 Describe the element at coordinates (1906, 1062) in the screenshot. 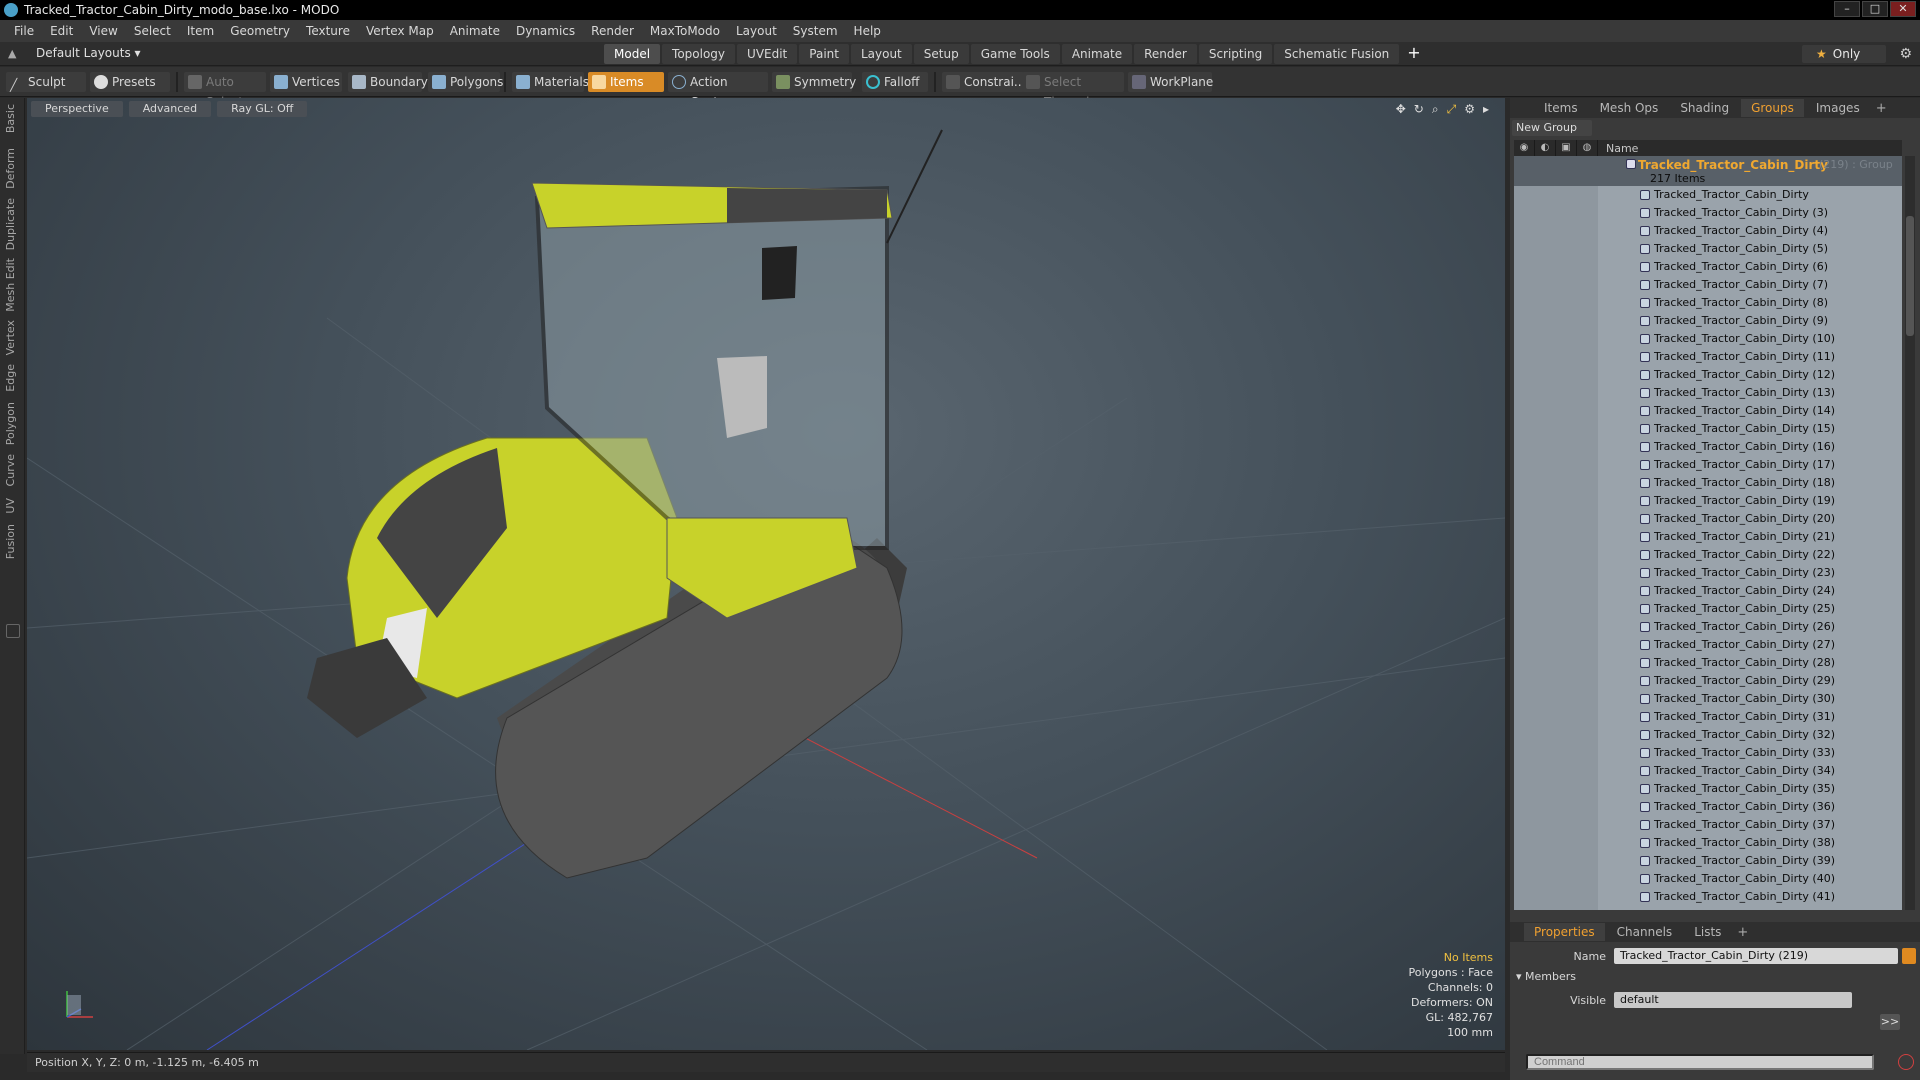

I see `command-history-icon` at that location.